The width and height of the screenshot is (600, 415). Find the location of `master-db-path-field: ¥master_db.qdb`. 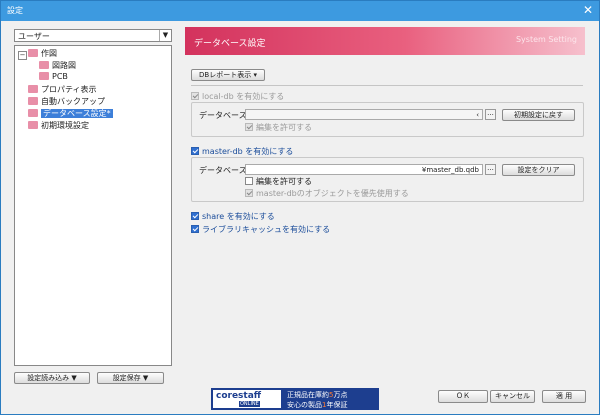

master-db-path-field: ¥master_db.qdb is located at coordinates (364, 169).